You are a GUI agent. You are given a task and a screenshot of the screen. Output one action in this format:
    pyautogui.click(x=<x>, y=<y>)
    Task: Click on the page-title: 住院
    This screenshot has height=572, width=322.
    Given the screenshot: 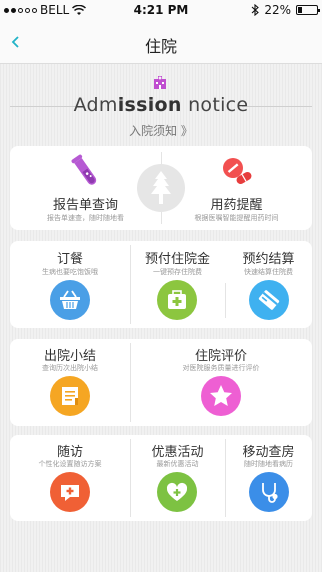 What is the action you would take?
    pyautogui.click(x=160, y=46)
    